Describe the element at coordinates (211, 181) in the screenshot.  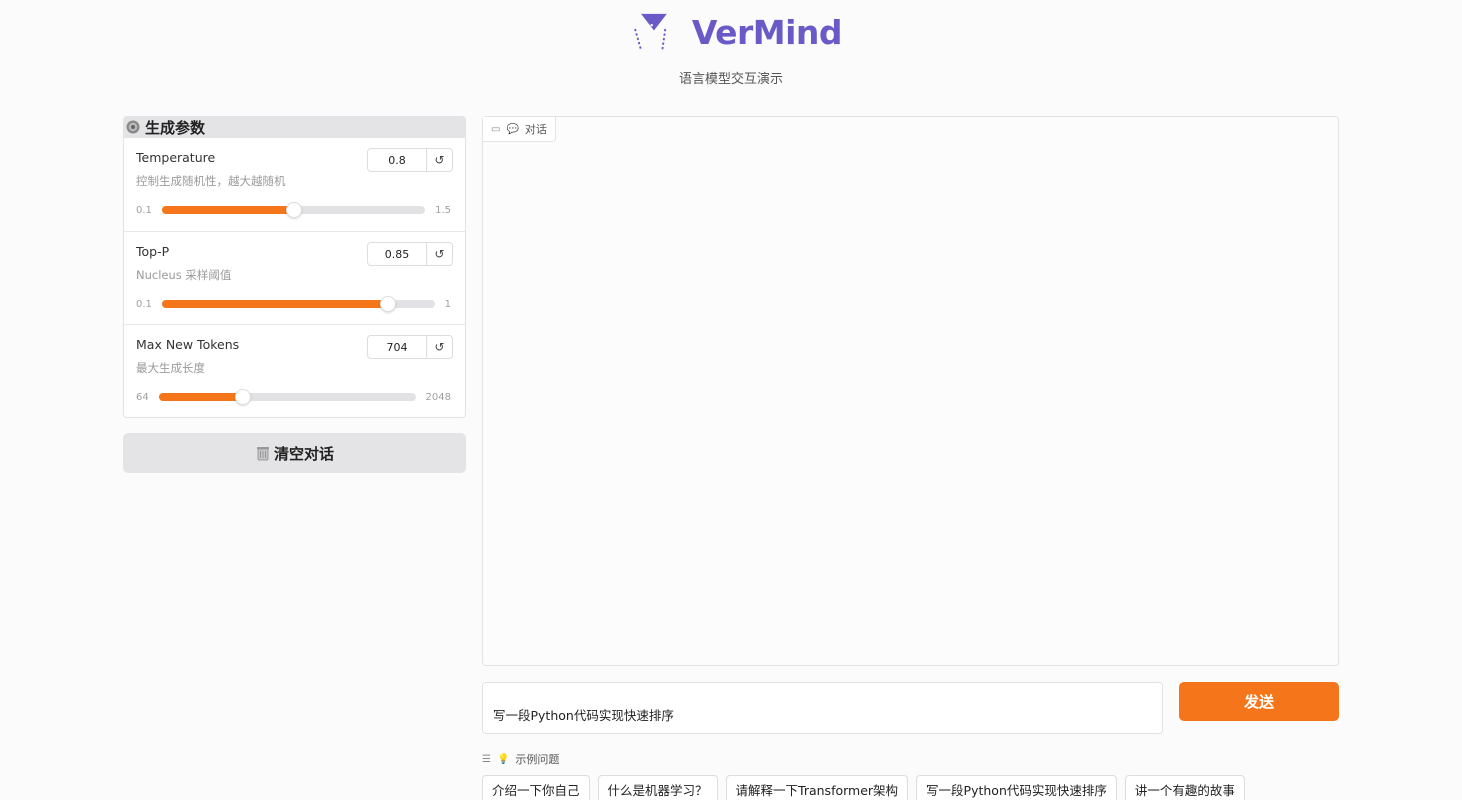
I see `param-desc: 控制生成随机性，越大越随机` at that location.